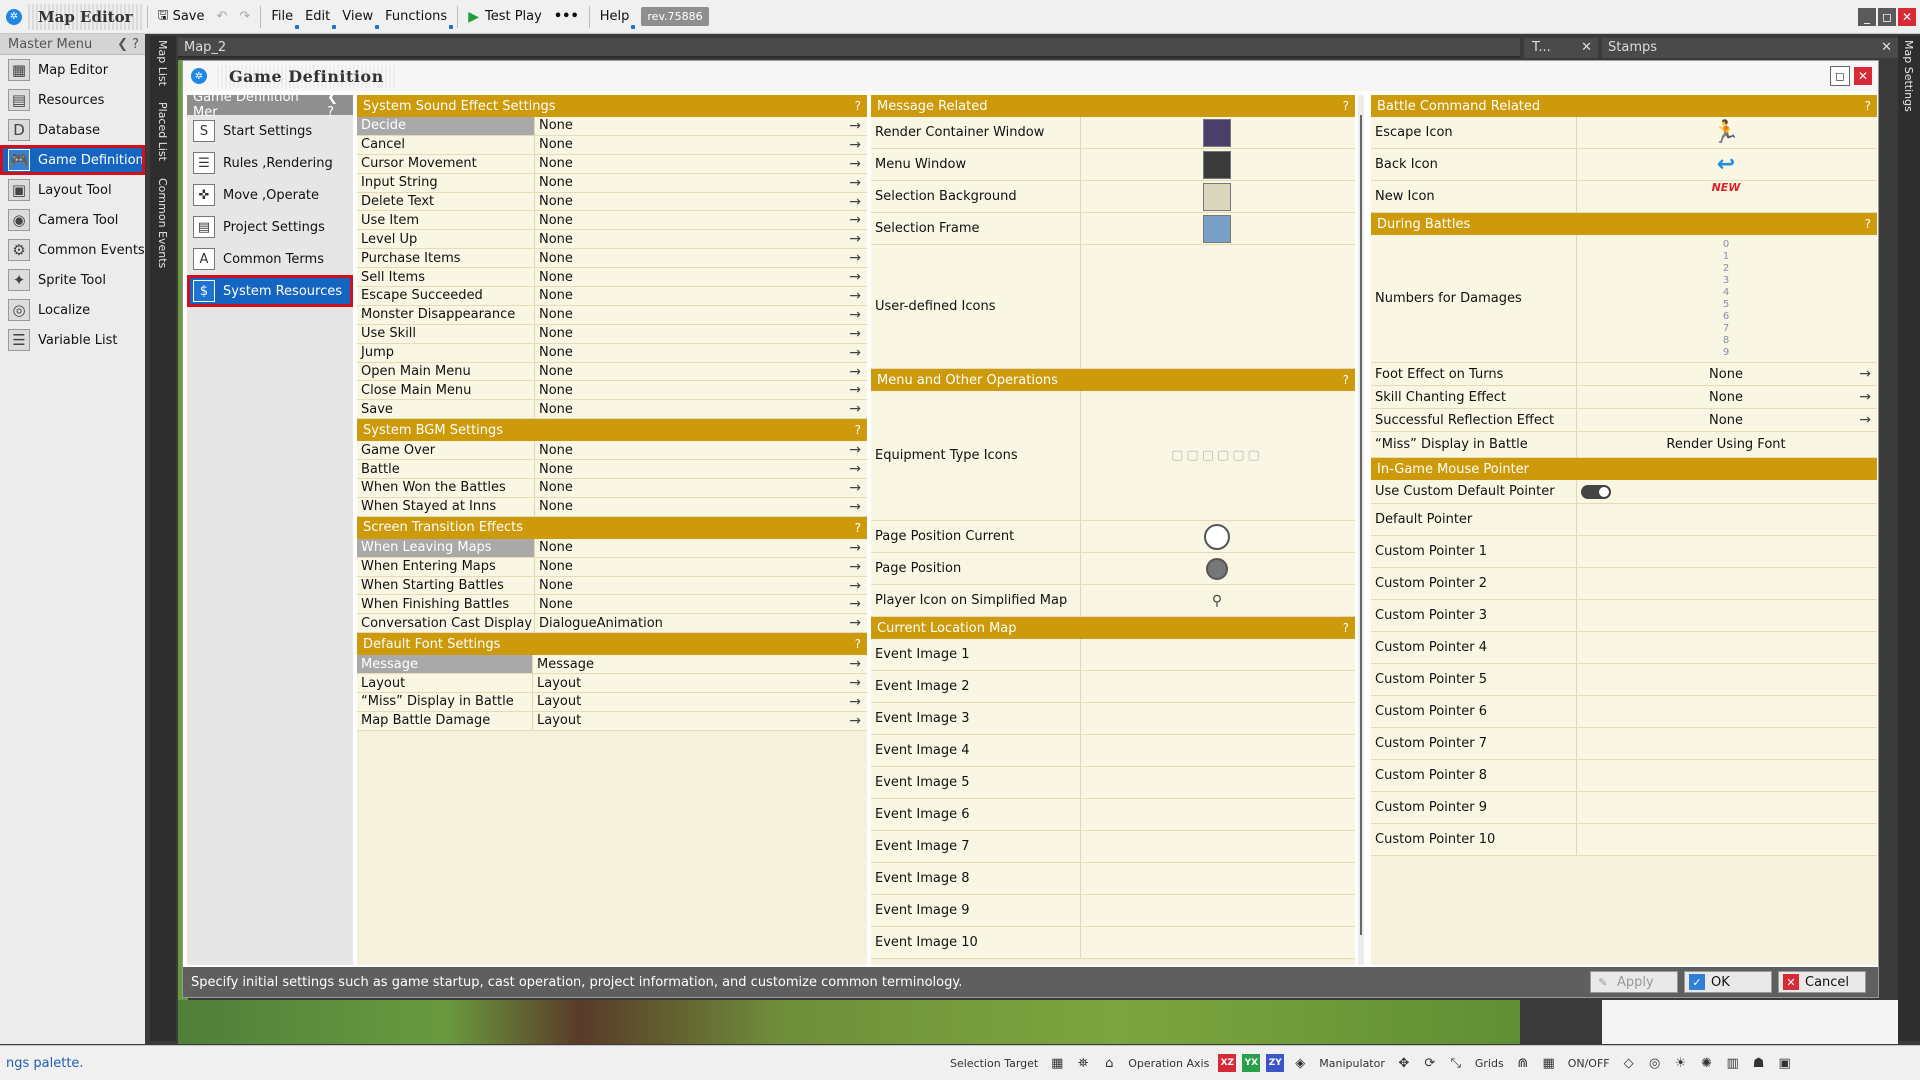 This screenshot has height=1080, width=1920. I want to click on move-gizmo-icon: ✥, so click(1404, 1063).